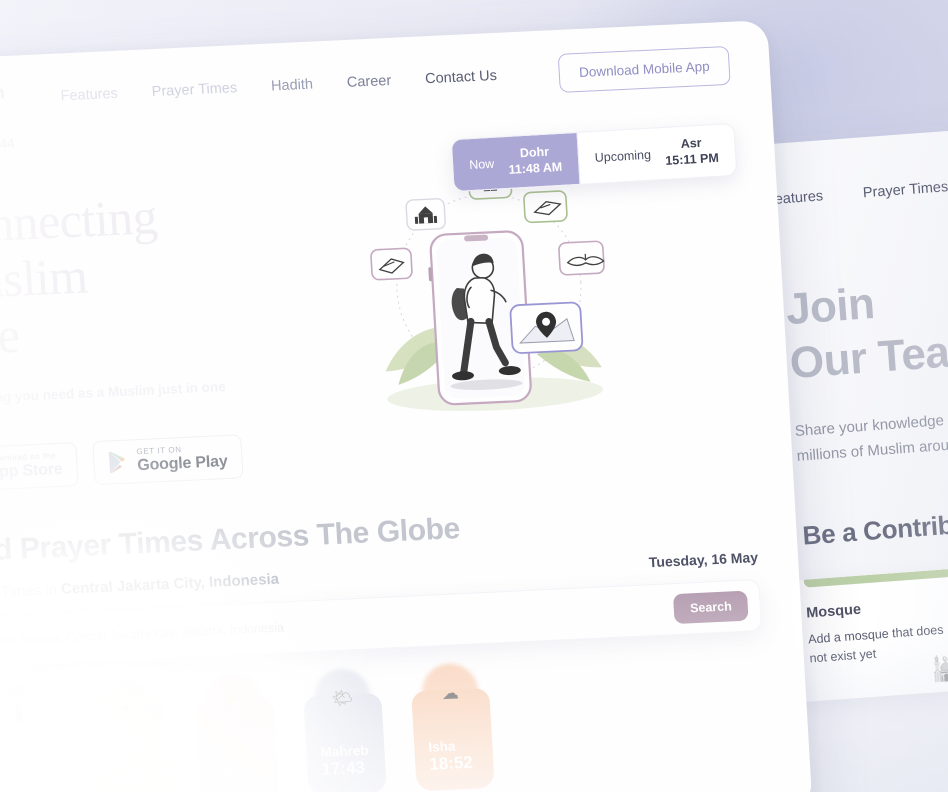  I want to click on location-value: Central Jakarta City, Indonesia, so click(170, 585).